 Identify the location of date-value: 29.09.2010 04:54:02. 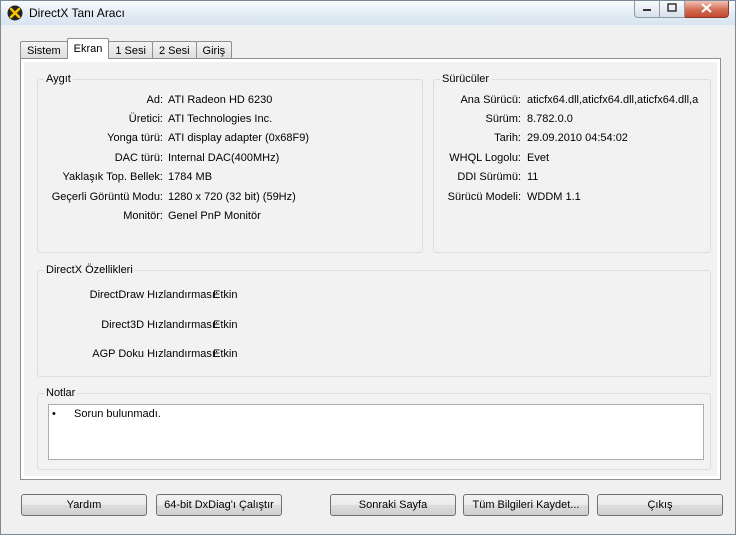
(577, 138).